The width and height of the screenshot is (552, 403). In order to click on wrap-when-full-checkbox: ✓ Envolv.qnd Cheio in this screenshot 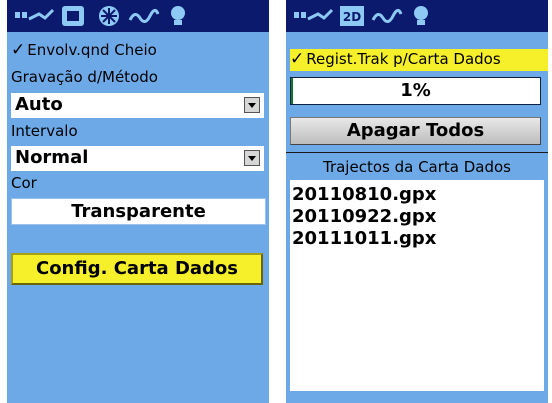, I will do `click(84, 50)`.